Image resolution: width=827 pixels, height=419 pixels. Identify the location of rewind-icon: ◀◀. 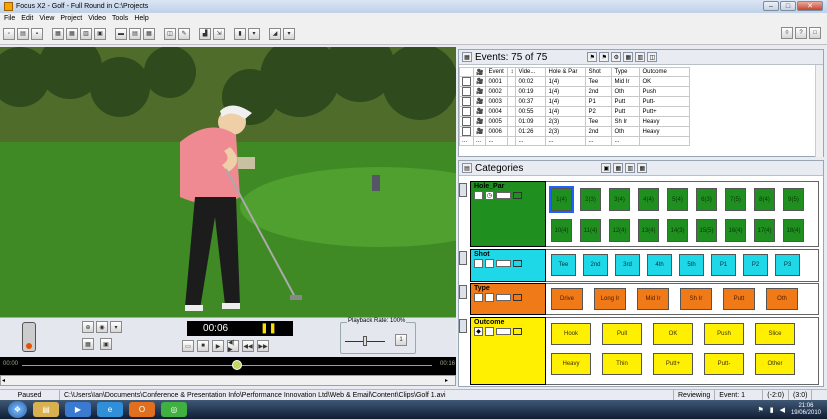
(248, 346).